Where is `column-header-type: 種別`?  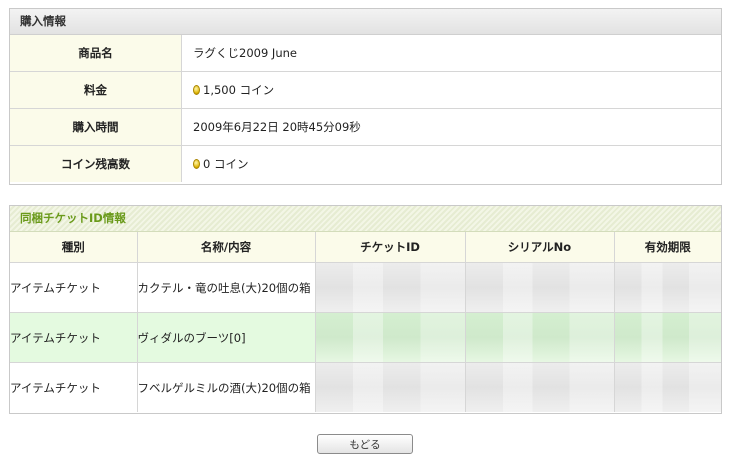
column-header-type: 種別 is located at coordinates (74, 247).